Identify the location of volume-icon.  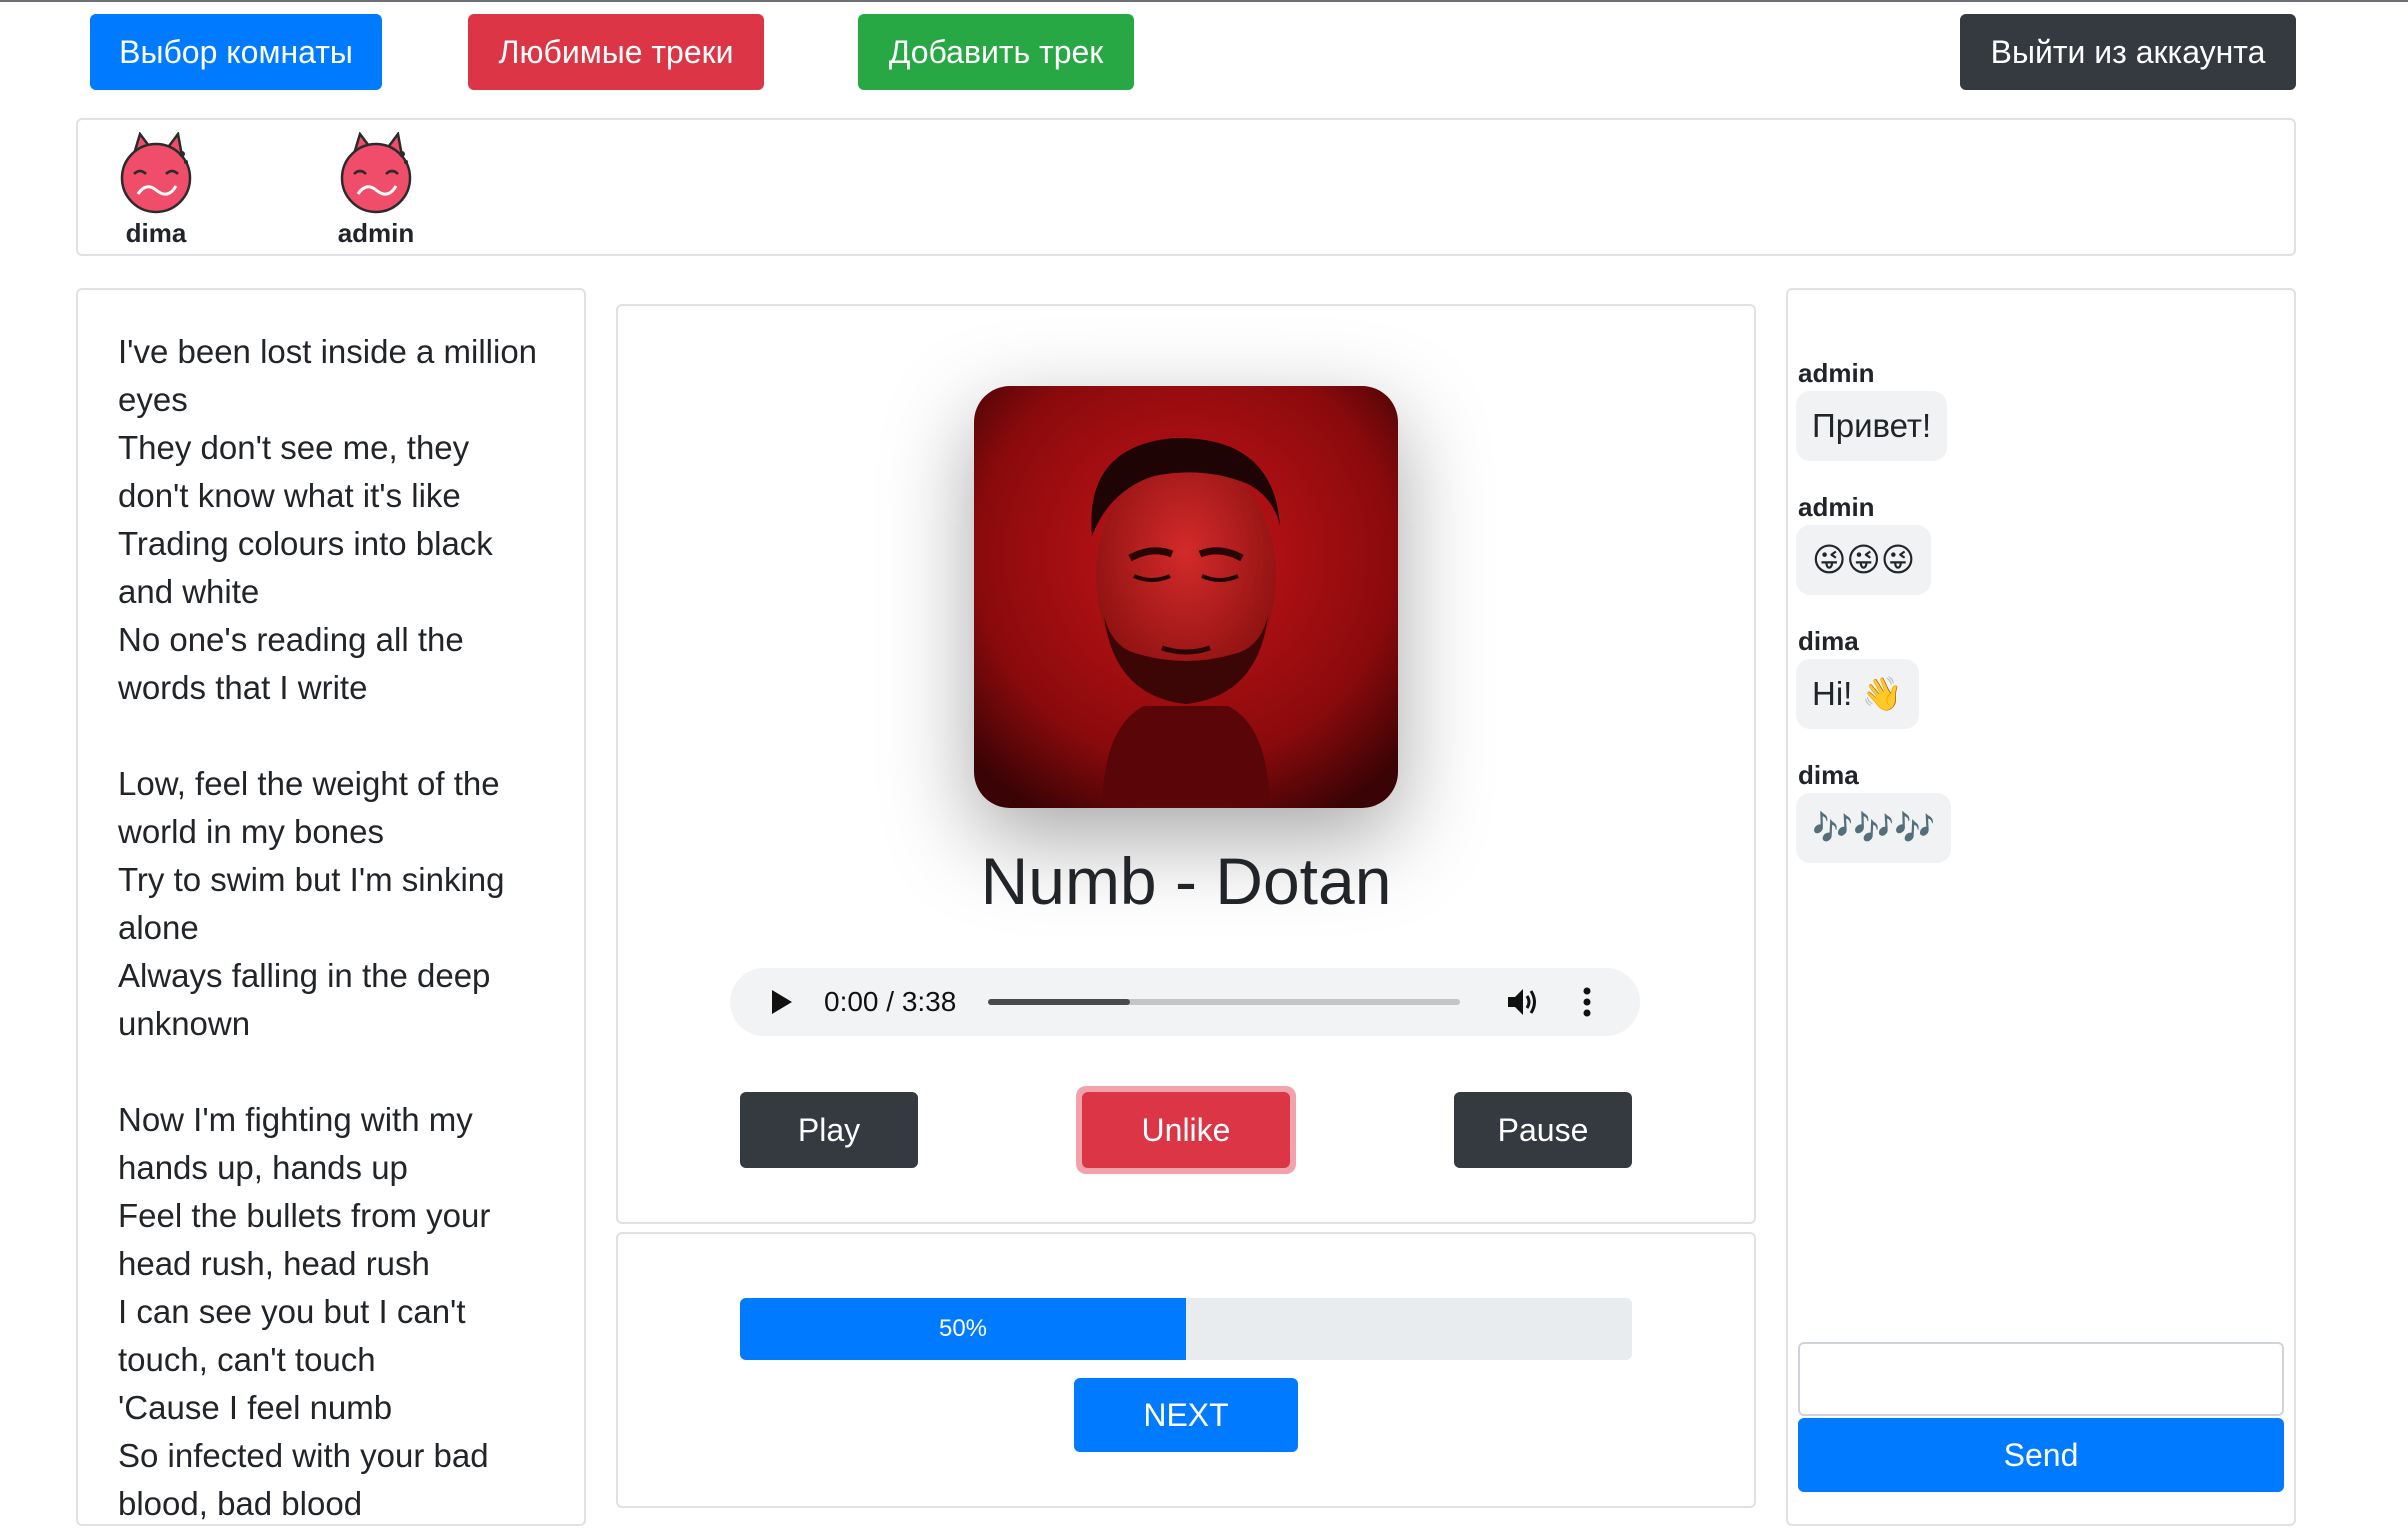
(1523, 1002).